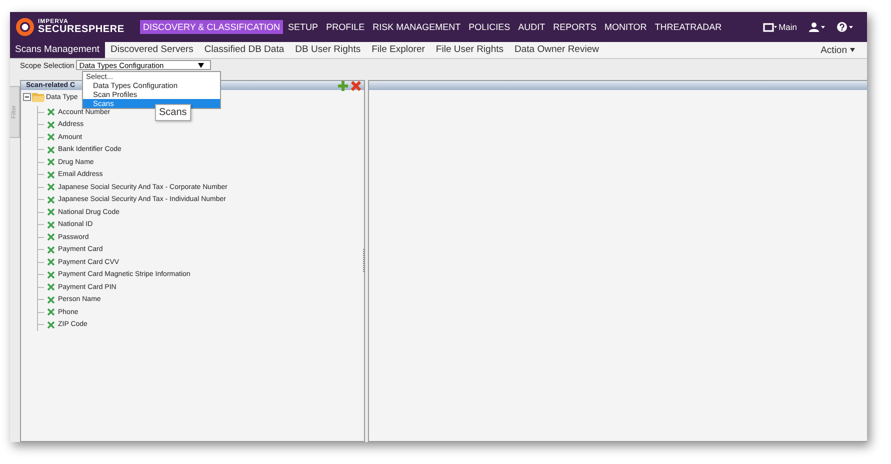 Image resolution: width=891 pixels, height=464 pixels. Describe the element at coordinates (81, 30) in the screenshot. I see `logo-product: SECURESPHERE` at that location.